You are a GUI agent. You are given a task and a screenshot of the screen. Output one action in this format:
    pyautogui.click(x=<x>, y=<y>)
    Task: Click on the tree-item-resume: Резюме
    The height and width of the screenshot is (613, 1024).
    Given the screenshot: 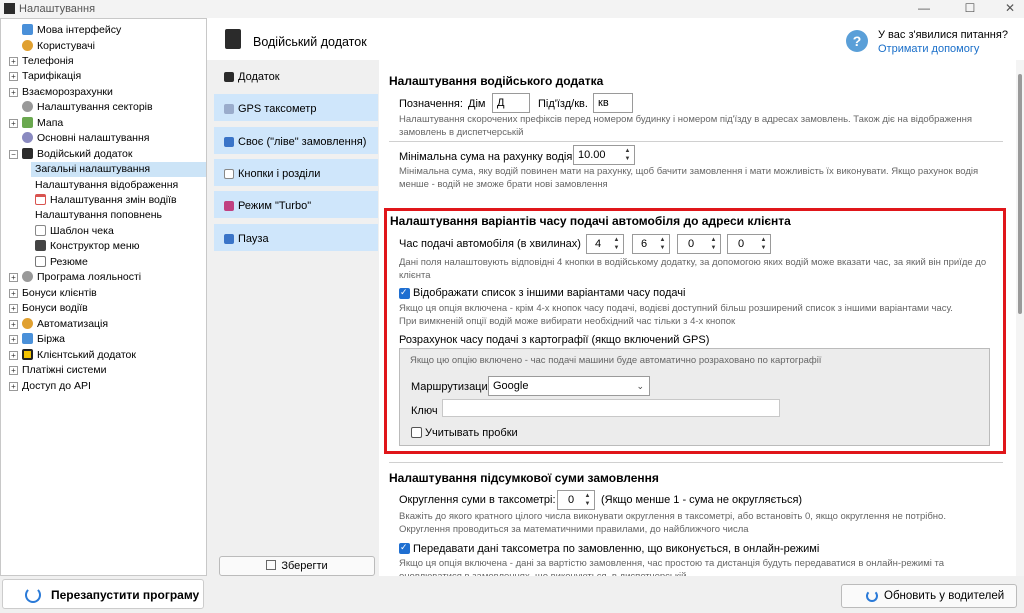 What is the action you would take?
    pyautogui.click(x=61, y=262)
    